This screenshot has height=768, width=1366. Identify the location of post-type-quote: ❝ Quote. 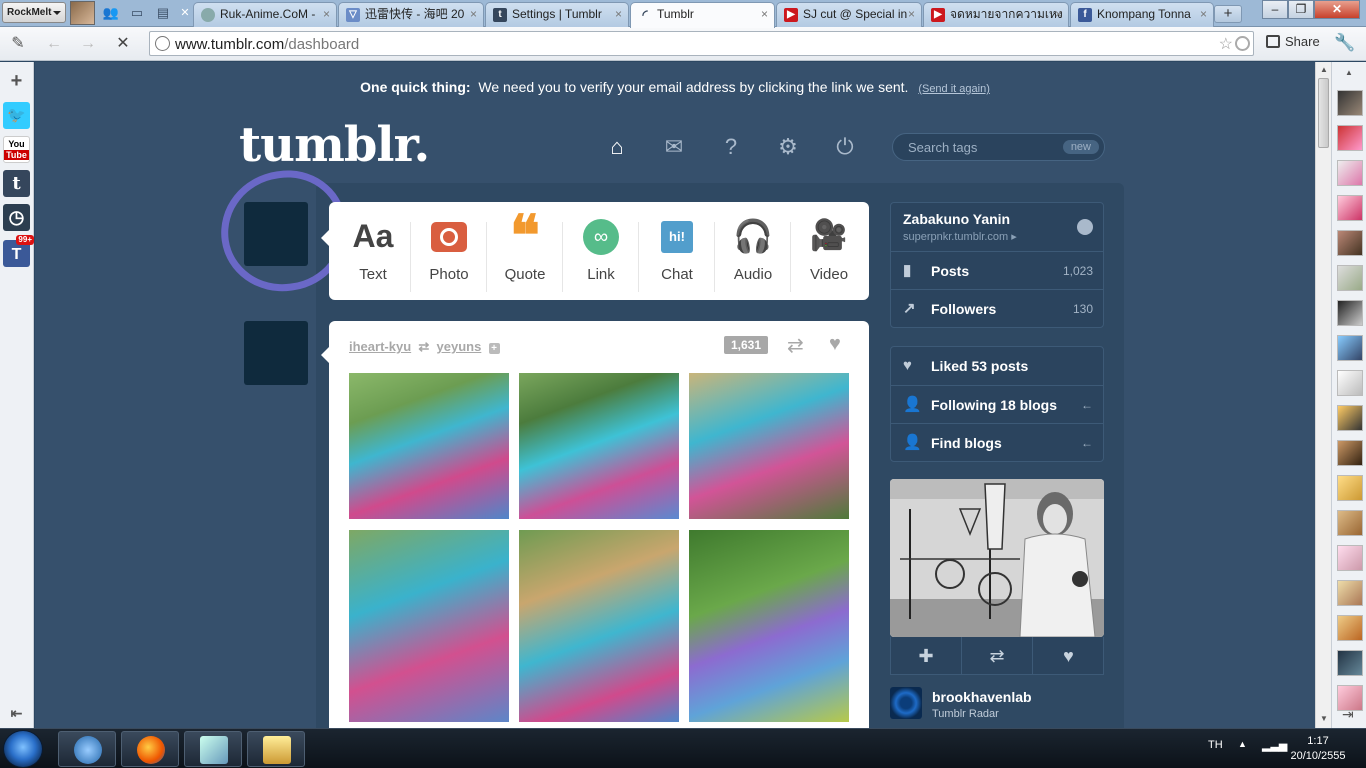
(525, 250).